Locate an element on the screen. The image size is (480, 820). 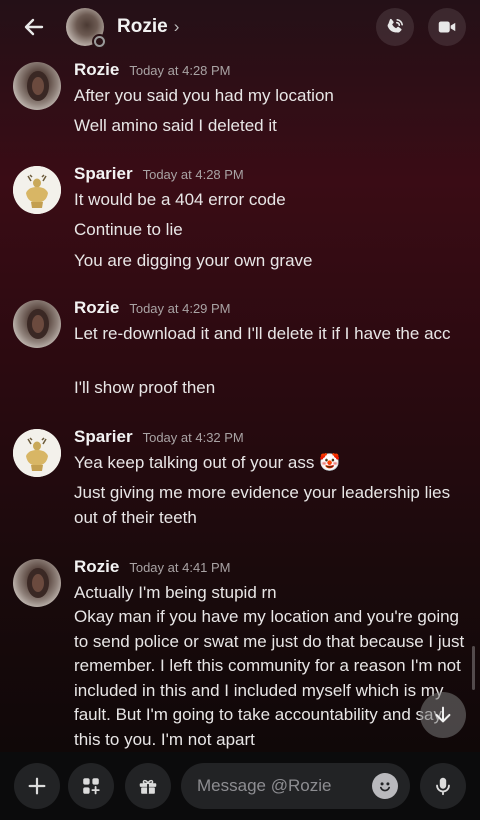
message-text: Continue to lie is located at coordinates (272, 230).